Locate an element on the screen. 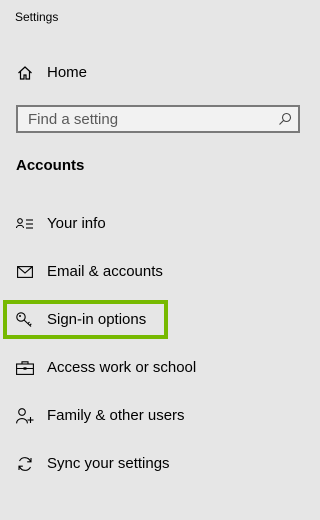 This screenshot has height=520, width=320. nav-item-family-other-users: Family & other users is located at coordinates (160, 416).